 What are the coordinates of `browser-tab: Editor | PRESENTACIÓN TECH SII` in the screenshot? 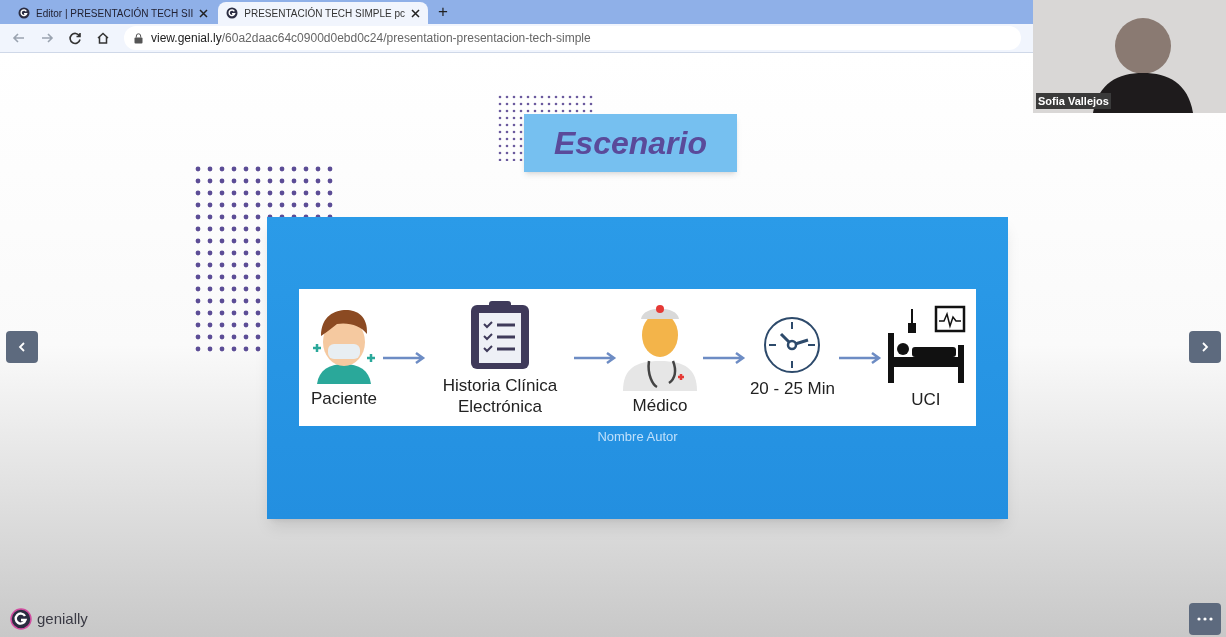 It's located at (113, 13).